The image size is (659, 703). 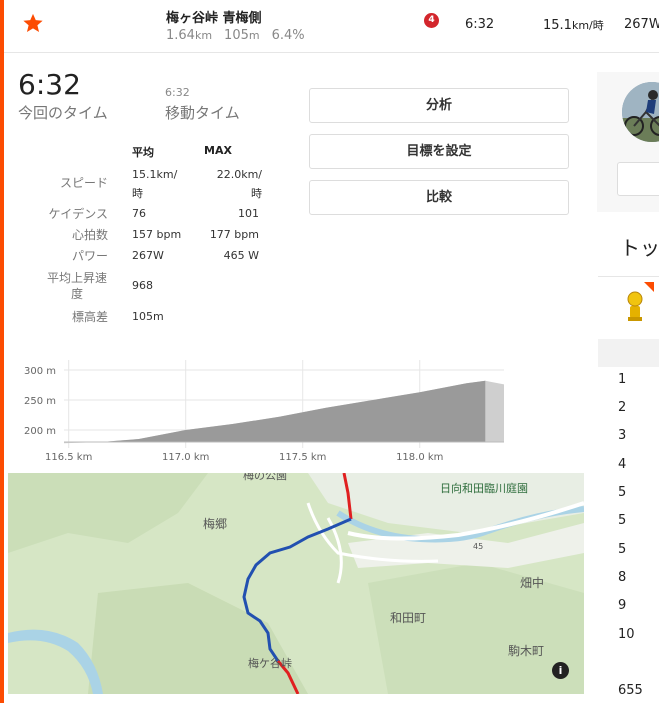 I want to click on stat-label-power: パワー, so click(x=89, y=256).